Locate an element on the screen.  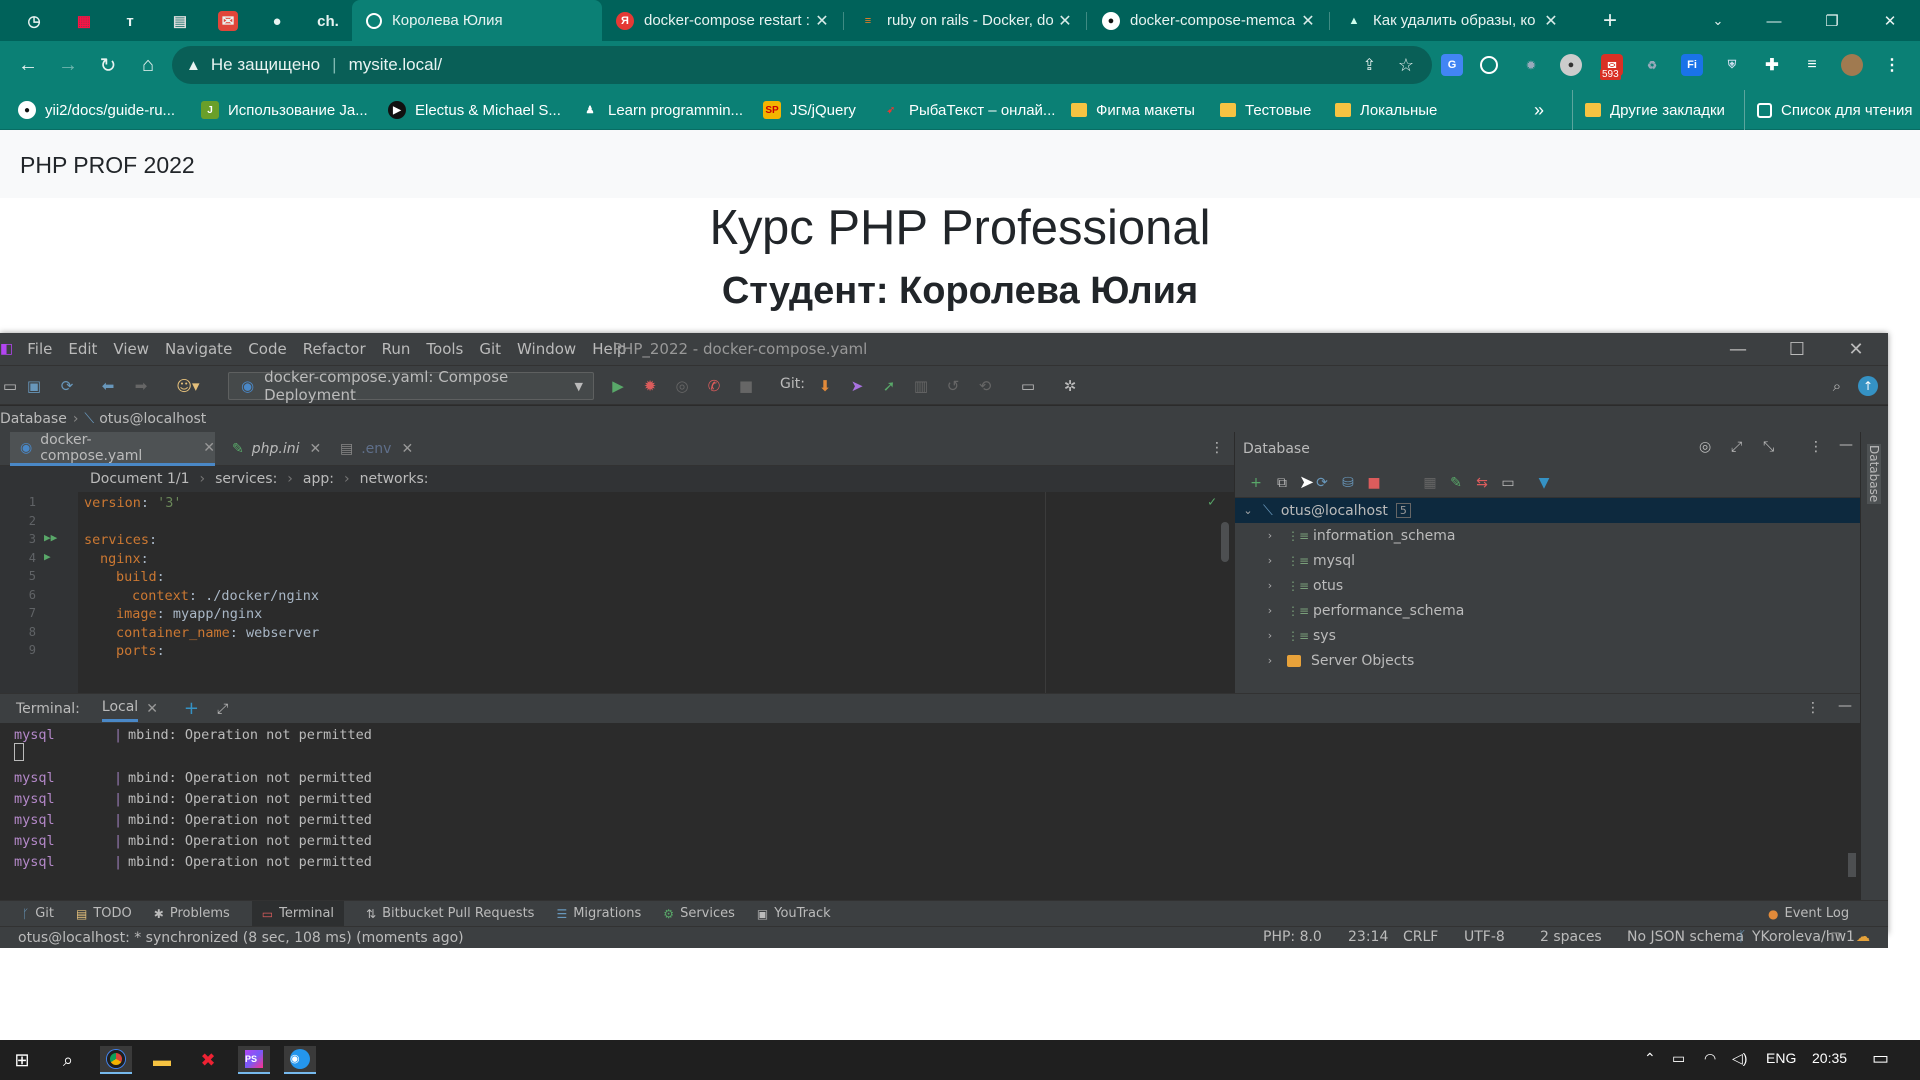
tree-schema: › ⋮≡ sys is located at coordinates (1548, 635).